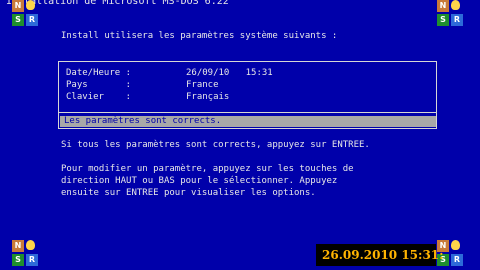 Image resolution: width=480 pixels, height=270 pixels. What do you see at coordinates (99, 97) in the screenshot?
I see `setting-label-keyboard: Clavier :` at bounding box center [99, 97].